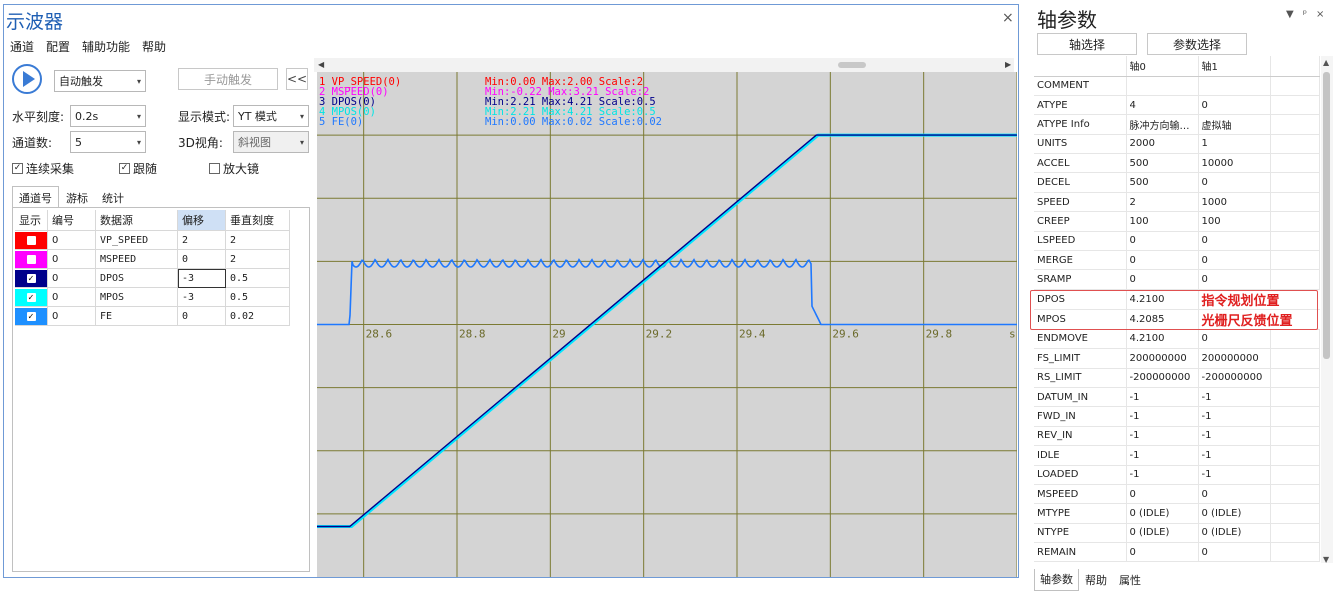 The height and width of the screenshot is (596, 1339). I want to click on axis-grid-scroll-thumb, so click(1326, 215).